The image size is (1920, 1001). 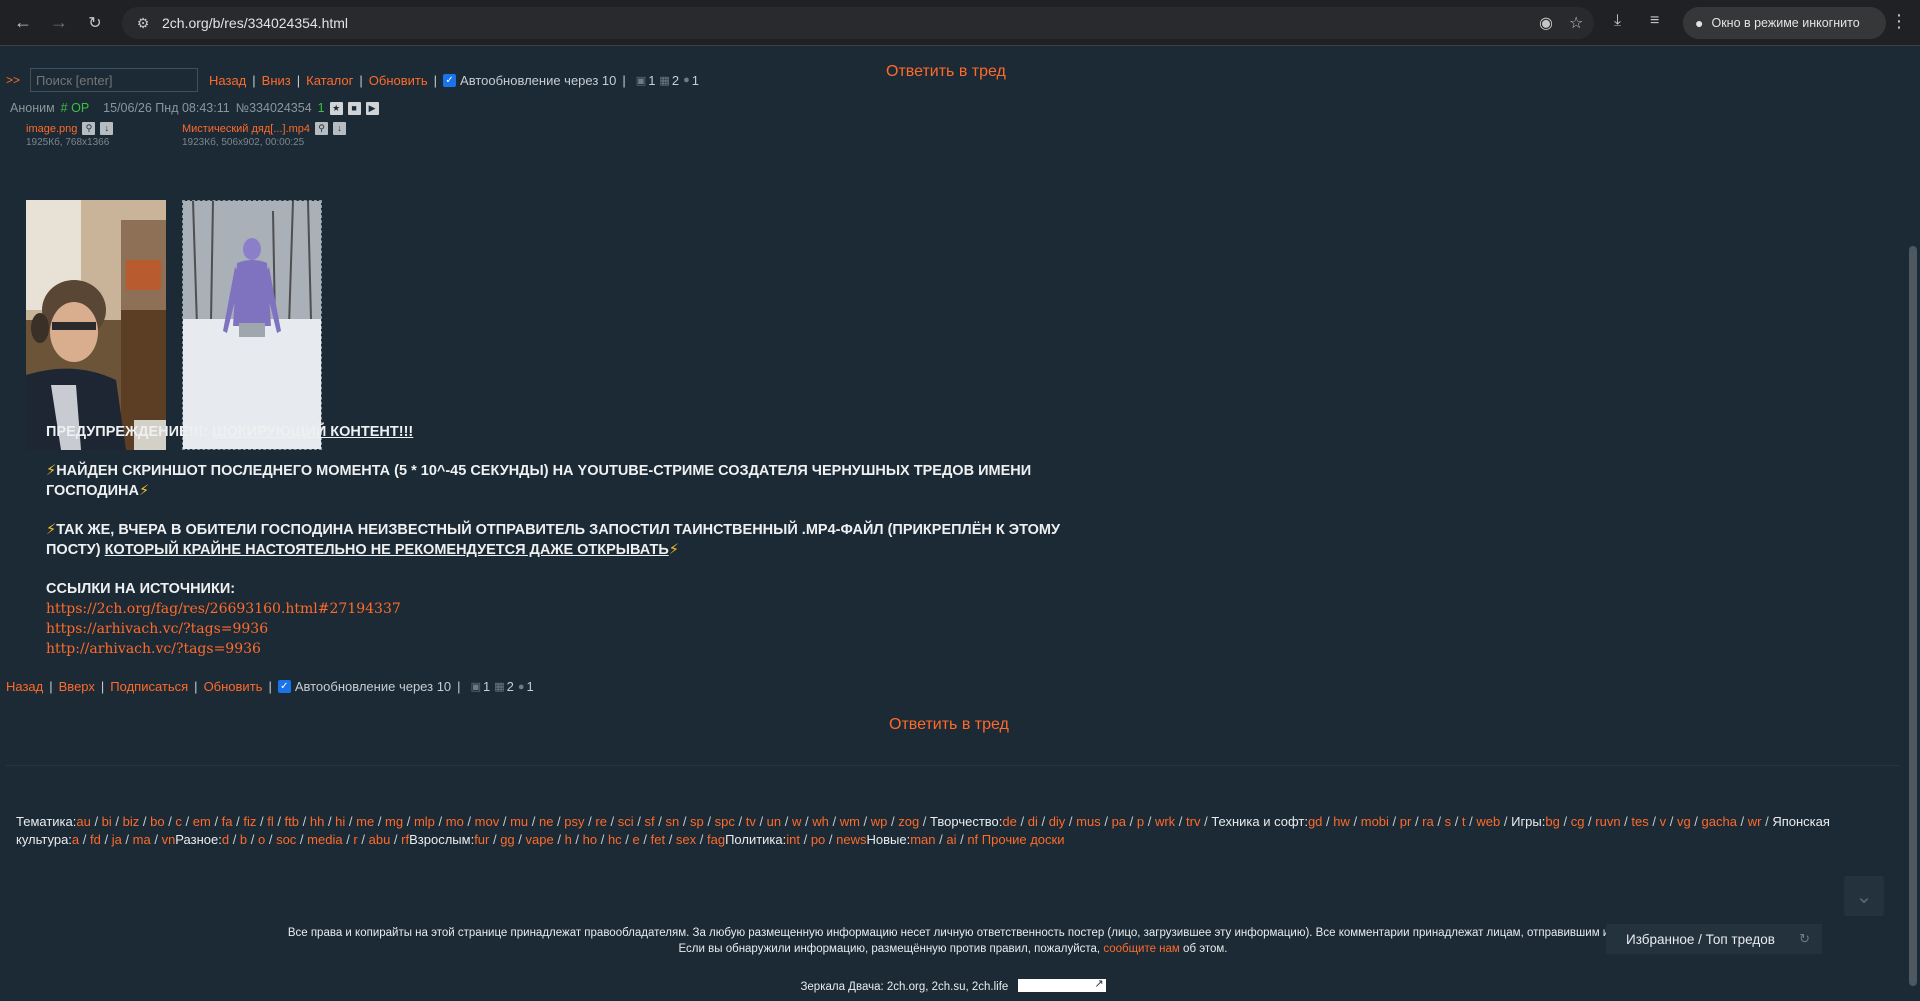 What do you see at coordinates (1315, 821) in the screenshot?
I see `board-link-gd: gd` at bounding box center [1315, 821].